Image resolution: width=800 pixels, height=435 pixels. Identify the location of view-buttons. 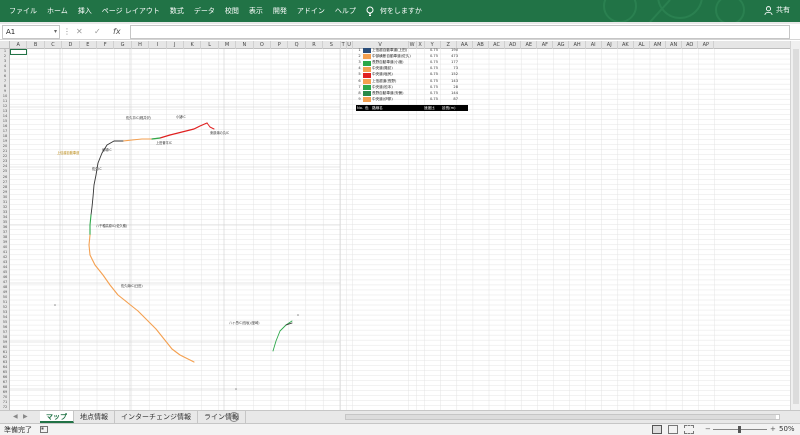
(676, 429).